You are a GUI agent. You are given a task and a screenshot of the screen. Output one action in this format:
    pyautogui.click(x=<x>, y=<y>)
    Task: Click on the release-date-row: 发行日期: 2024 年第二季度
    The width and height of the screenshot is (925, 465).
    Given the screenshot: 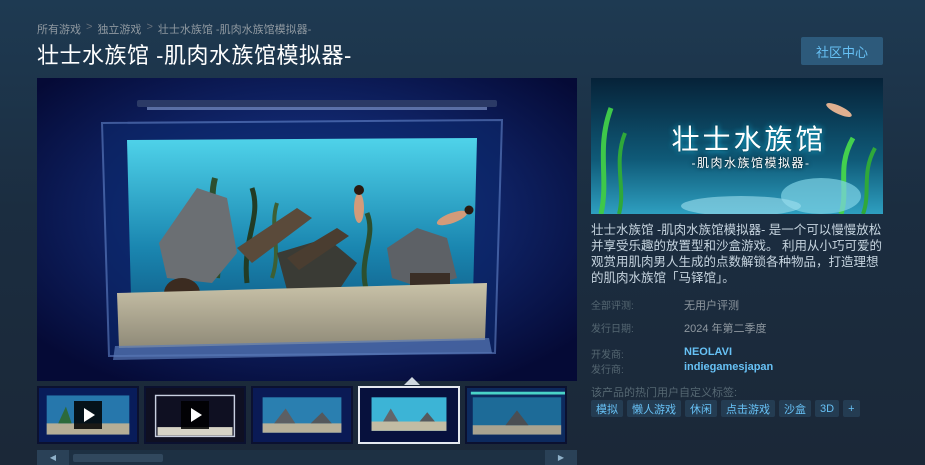 What is the action you would take?
    pyautogui.click(x=679, y=328)
    